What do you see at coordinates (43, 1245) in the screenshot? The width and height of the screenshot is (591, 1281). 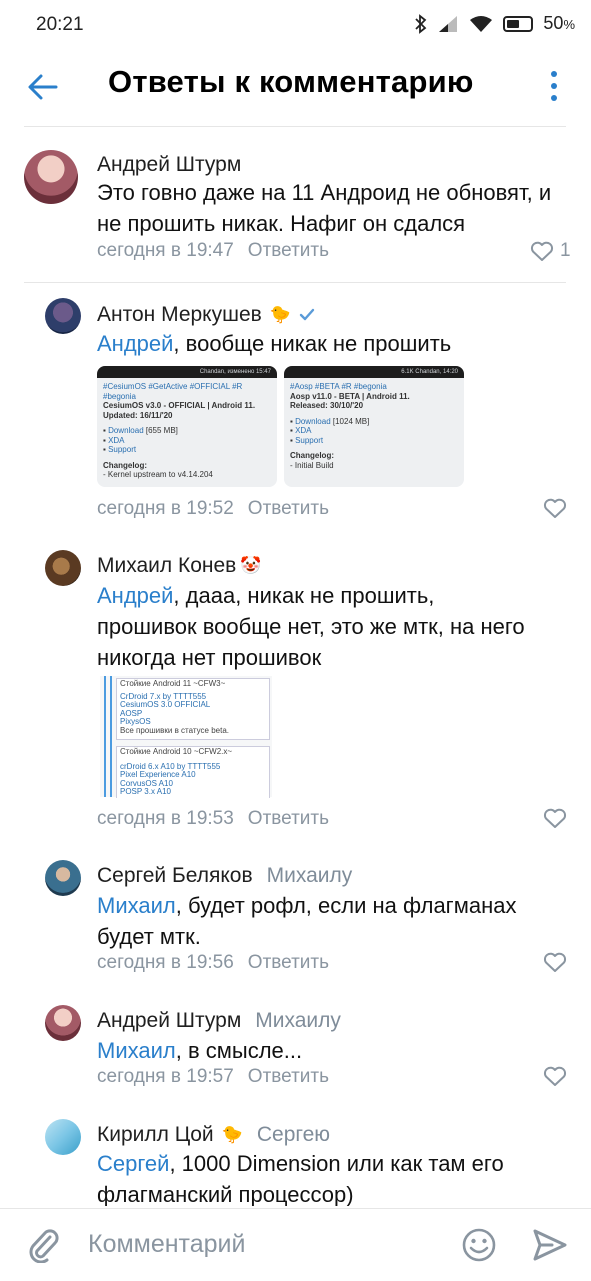 I see `paperclip-icon` at bounding box center [43, 1245].